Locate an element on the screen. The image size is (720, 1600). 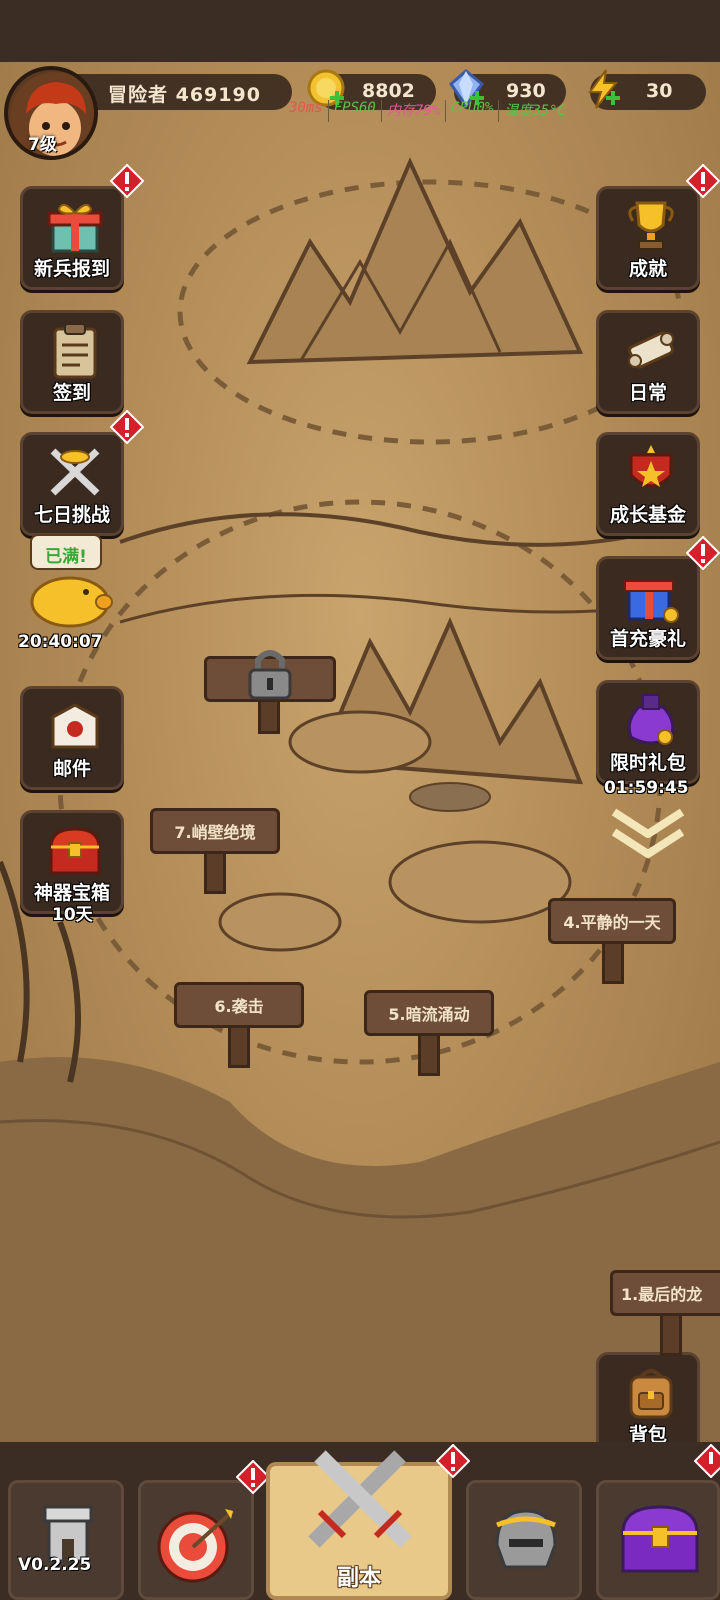
mail-label: 邮件 is located at coordinates (71, 769).